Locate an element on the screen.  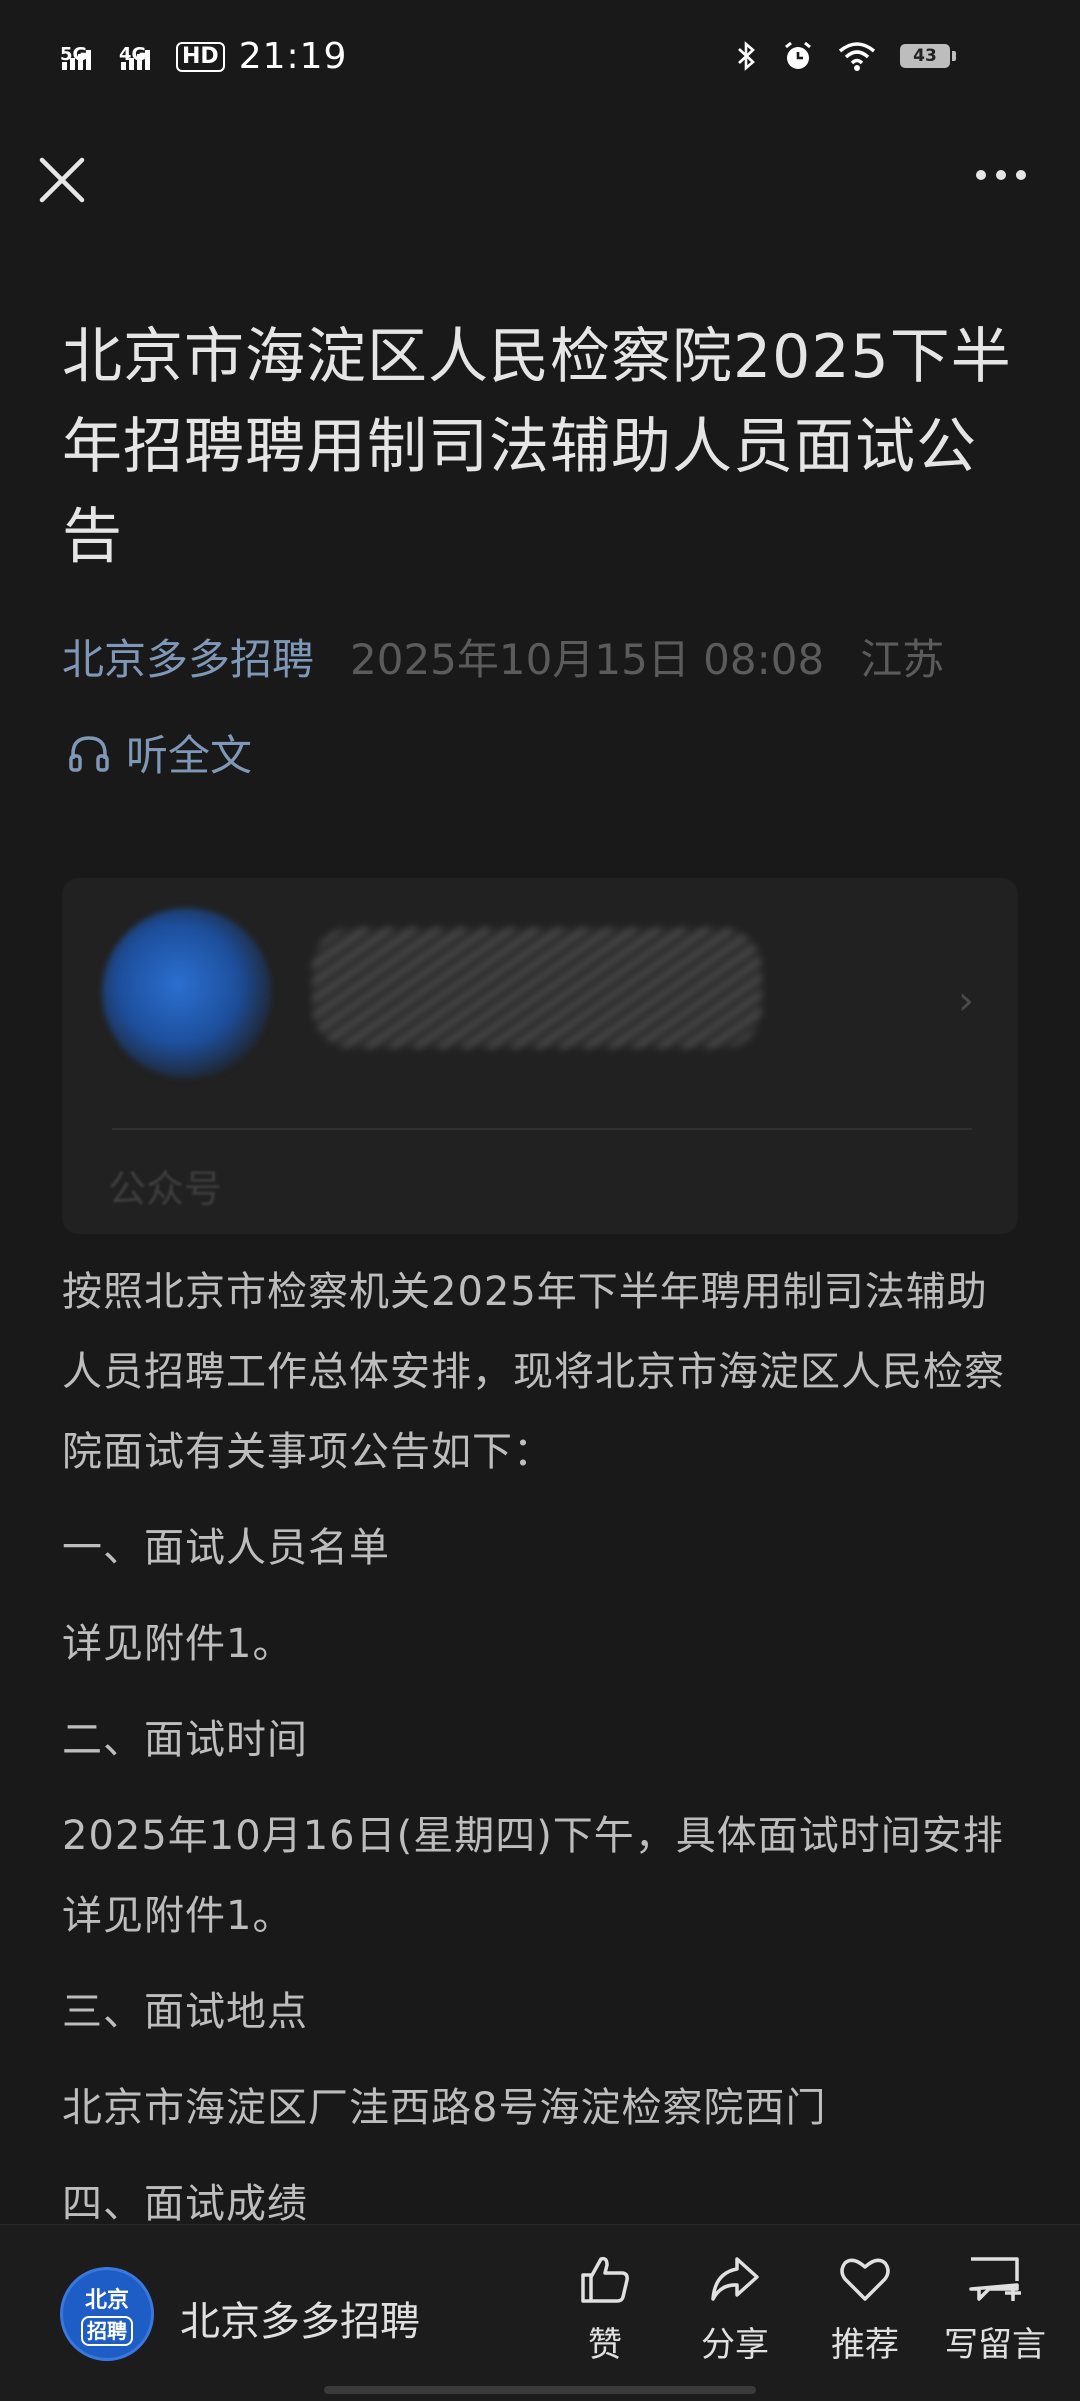
card-divider is located at coordinates (542, 1129).